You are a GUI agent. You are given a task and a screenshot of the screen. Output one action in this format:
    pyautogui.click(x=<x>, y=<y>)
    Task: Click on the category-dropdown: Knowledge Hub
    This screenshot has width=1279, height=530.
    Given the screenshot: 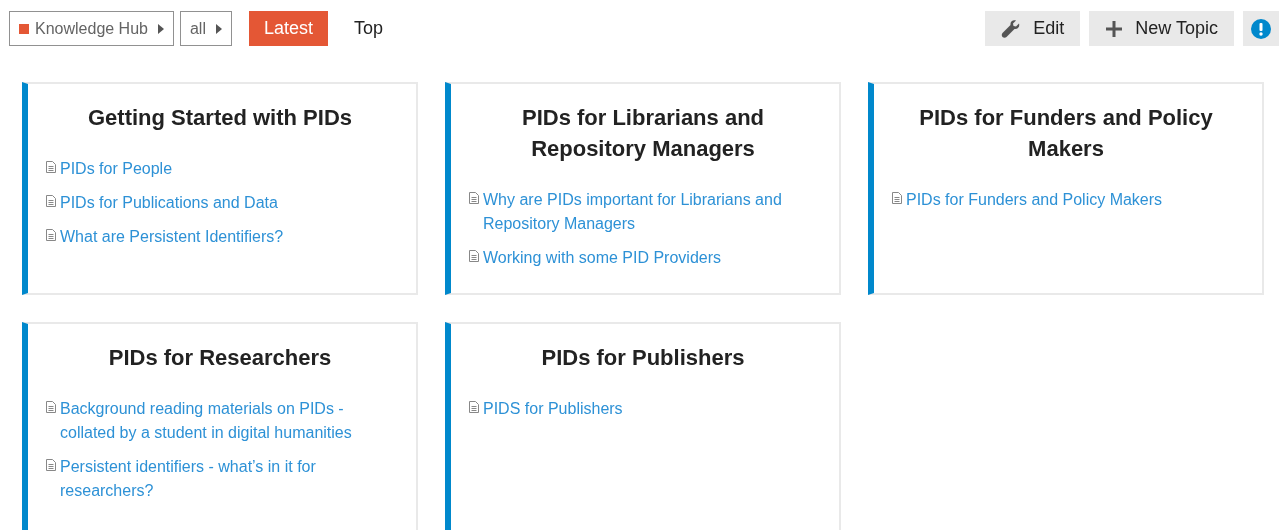 What is the action you would take?
    pyautogui.click(x=91, y=28)
    